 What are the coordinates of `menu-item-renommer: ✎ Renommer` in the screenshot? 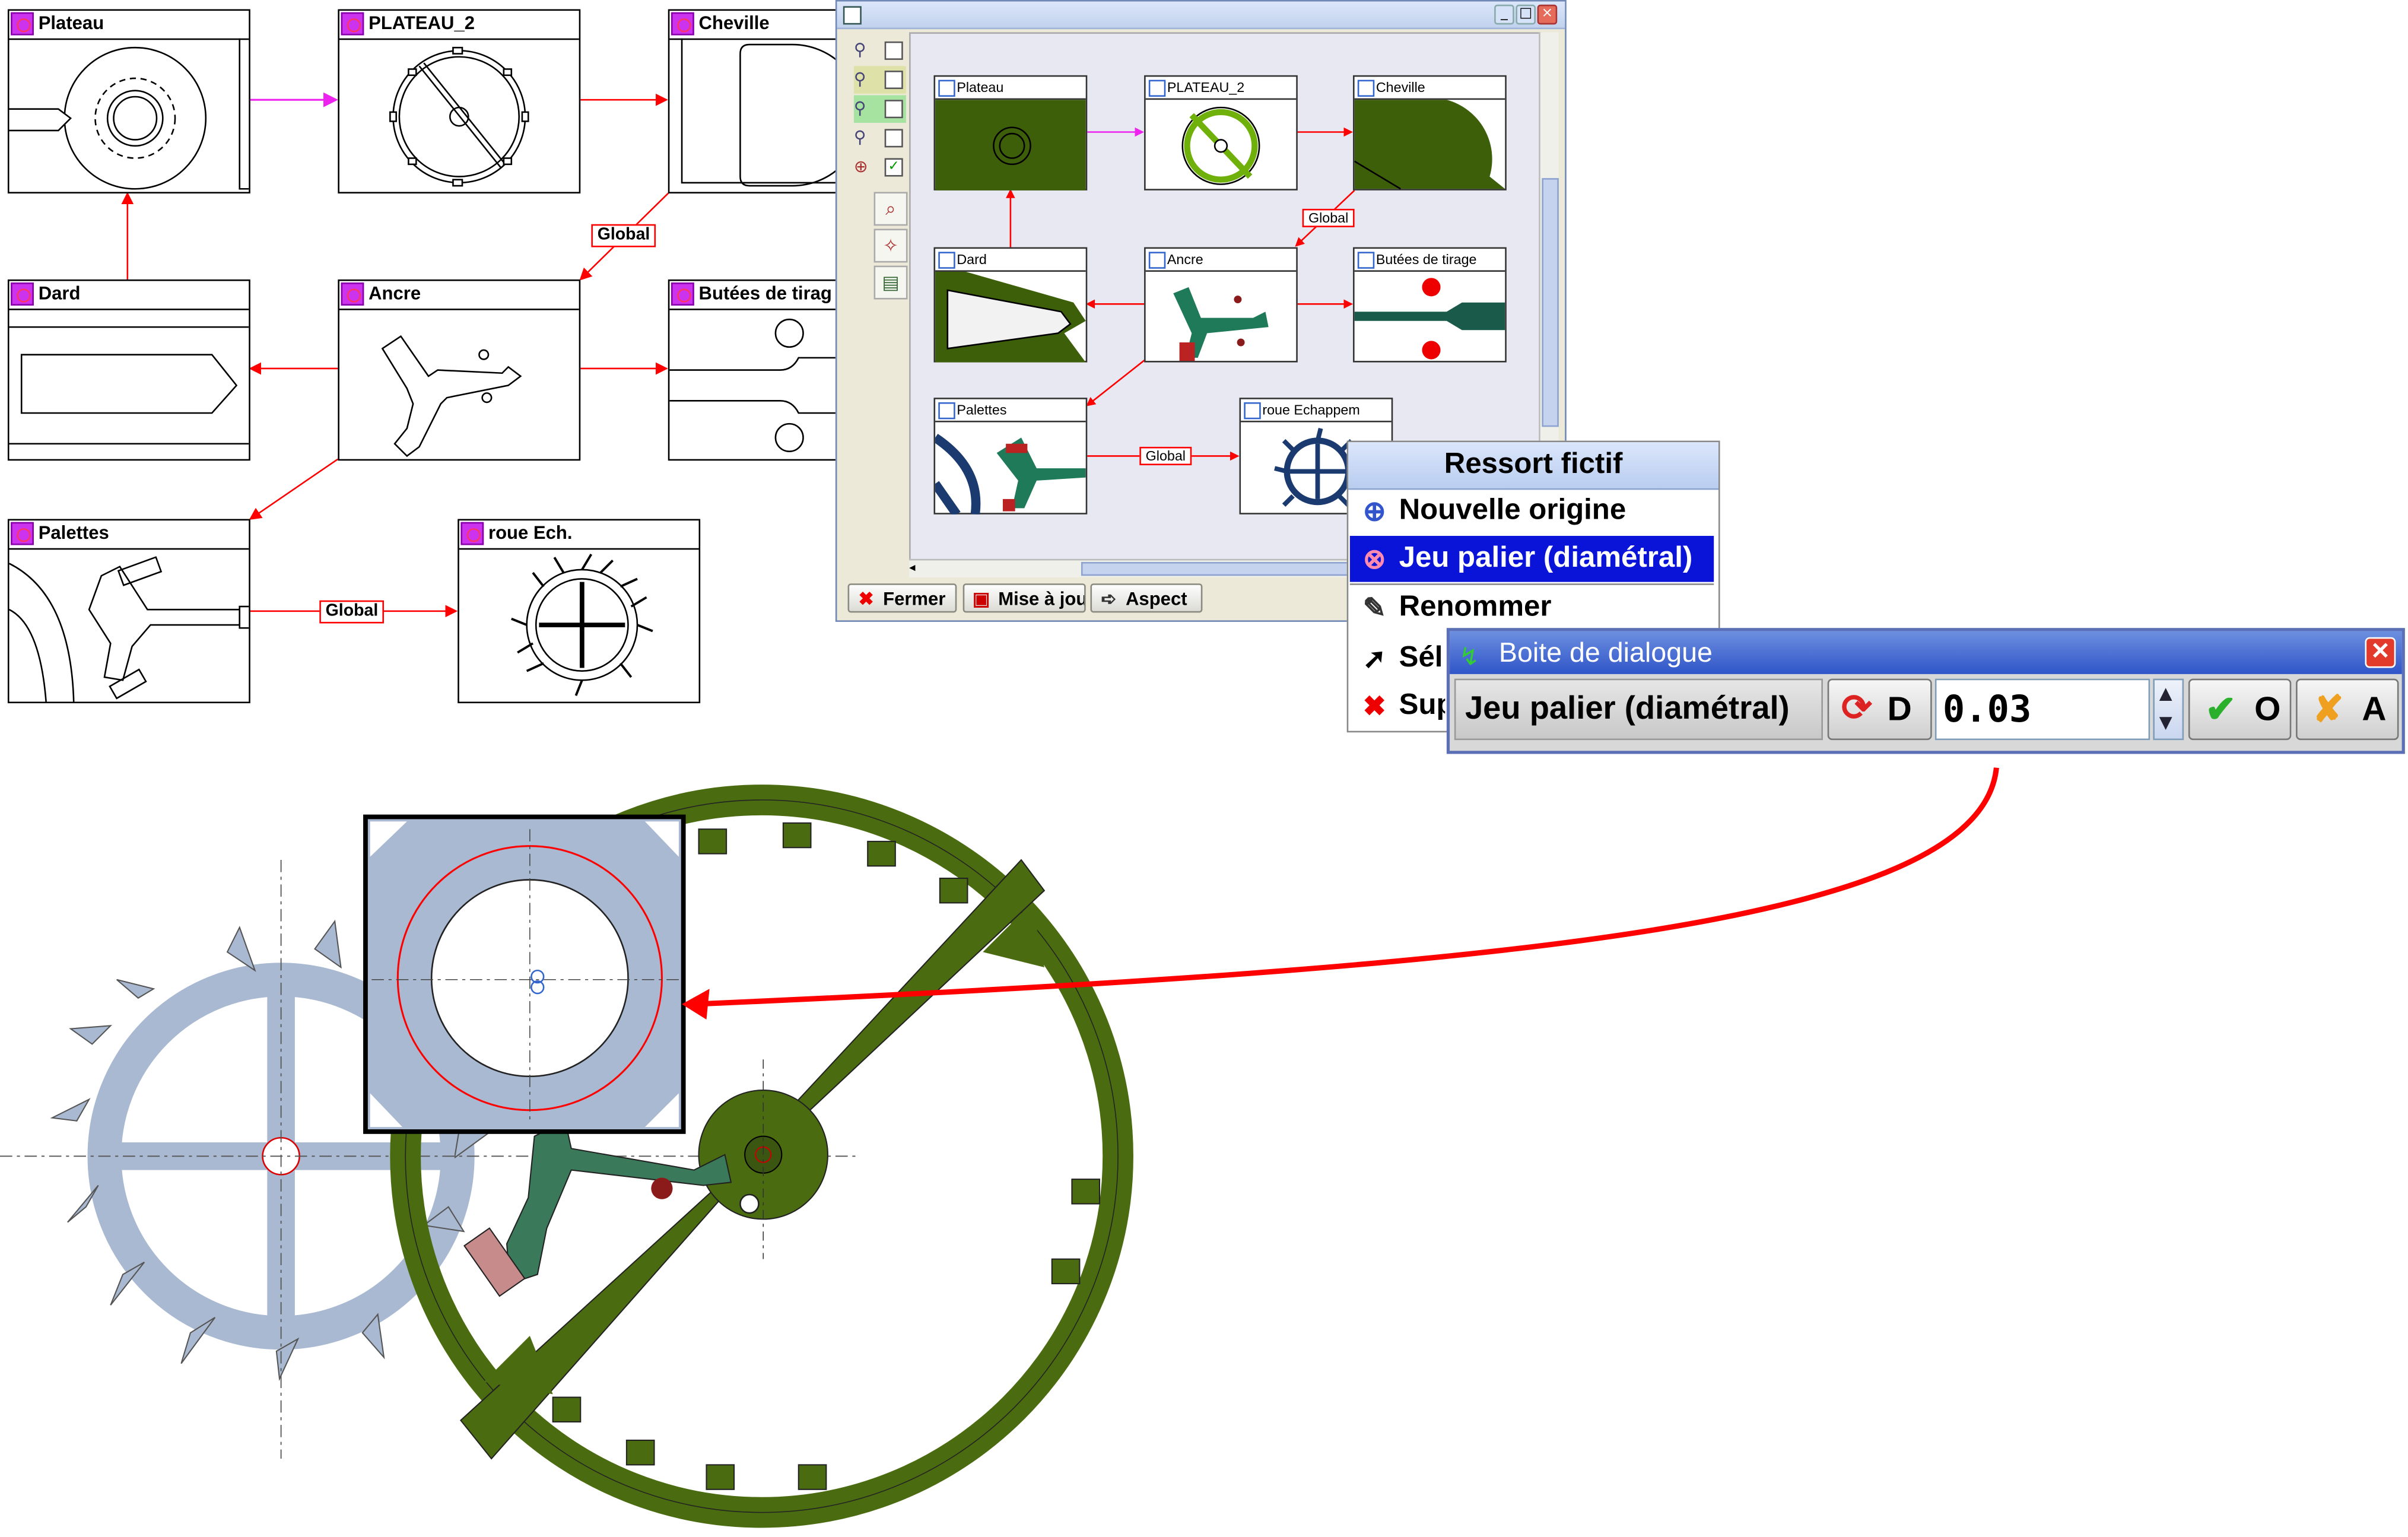 It's located at (1532, 608).